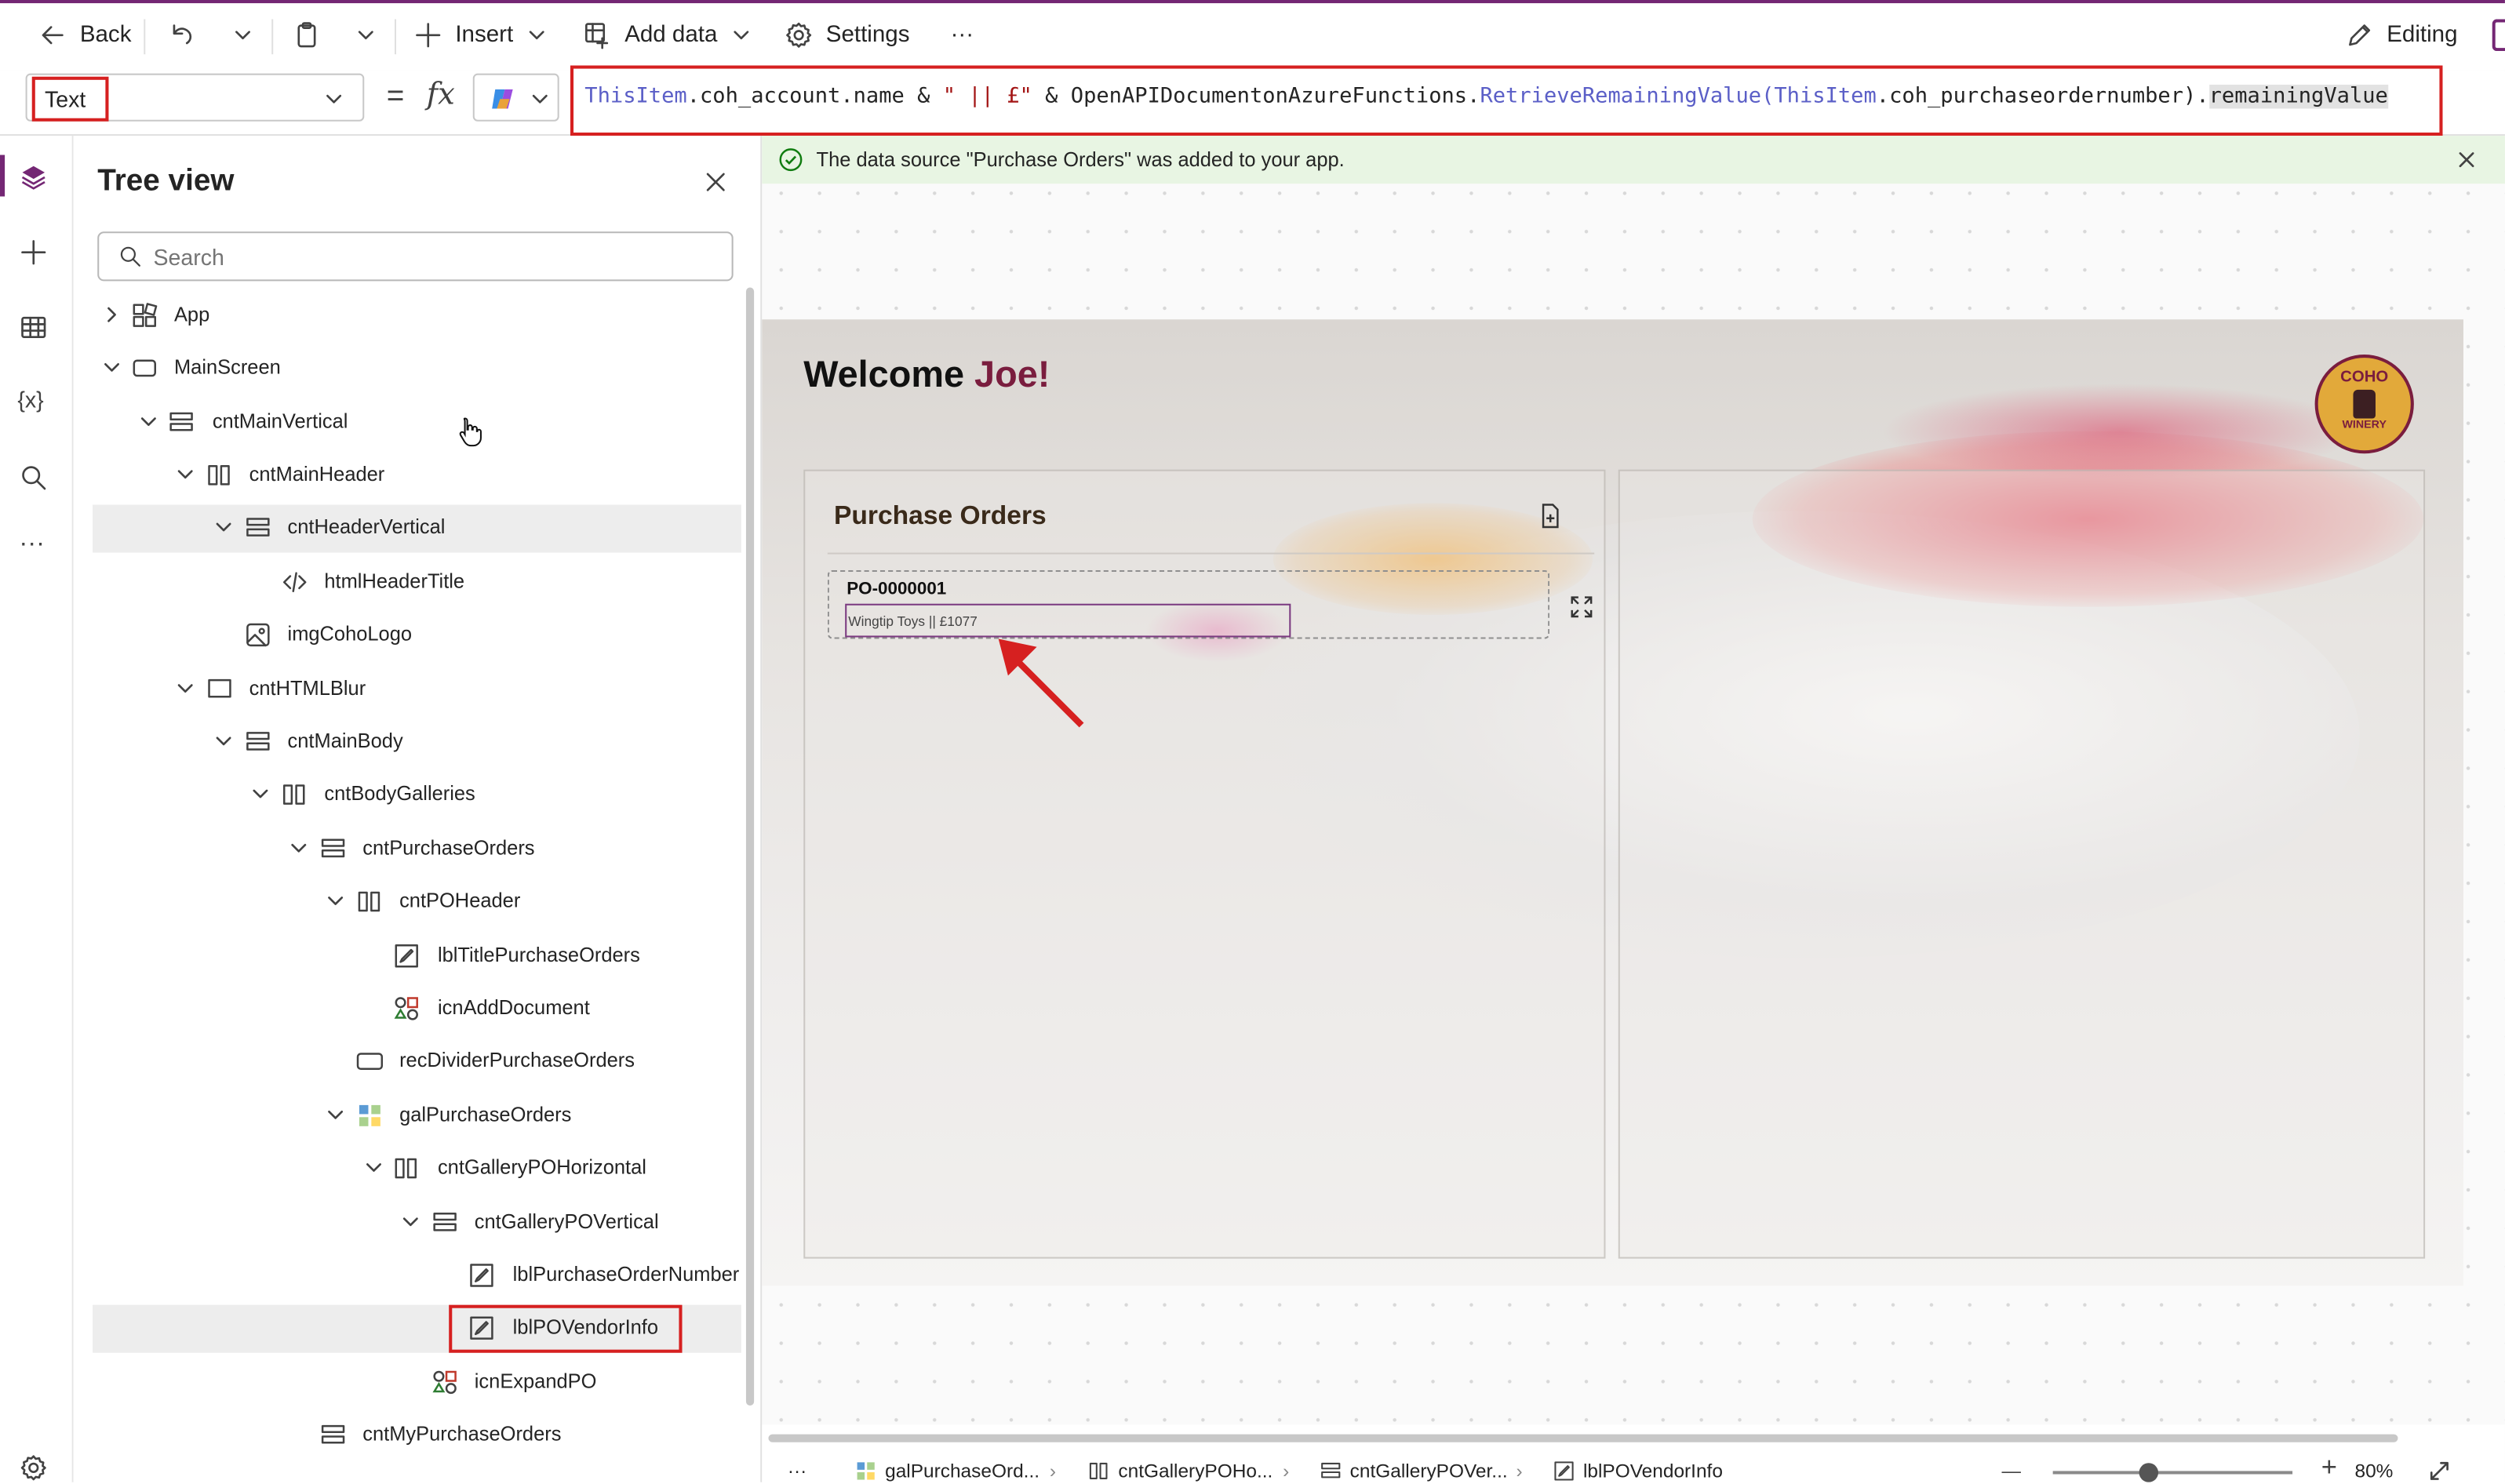 The height and width of the screenshot is (1484, 2505). What do you see at coordinates (395, 96) in the screenshot?
I see `equals-sign: =` at bounding box center [395, 96].